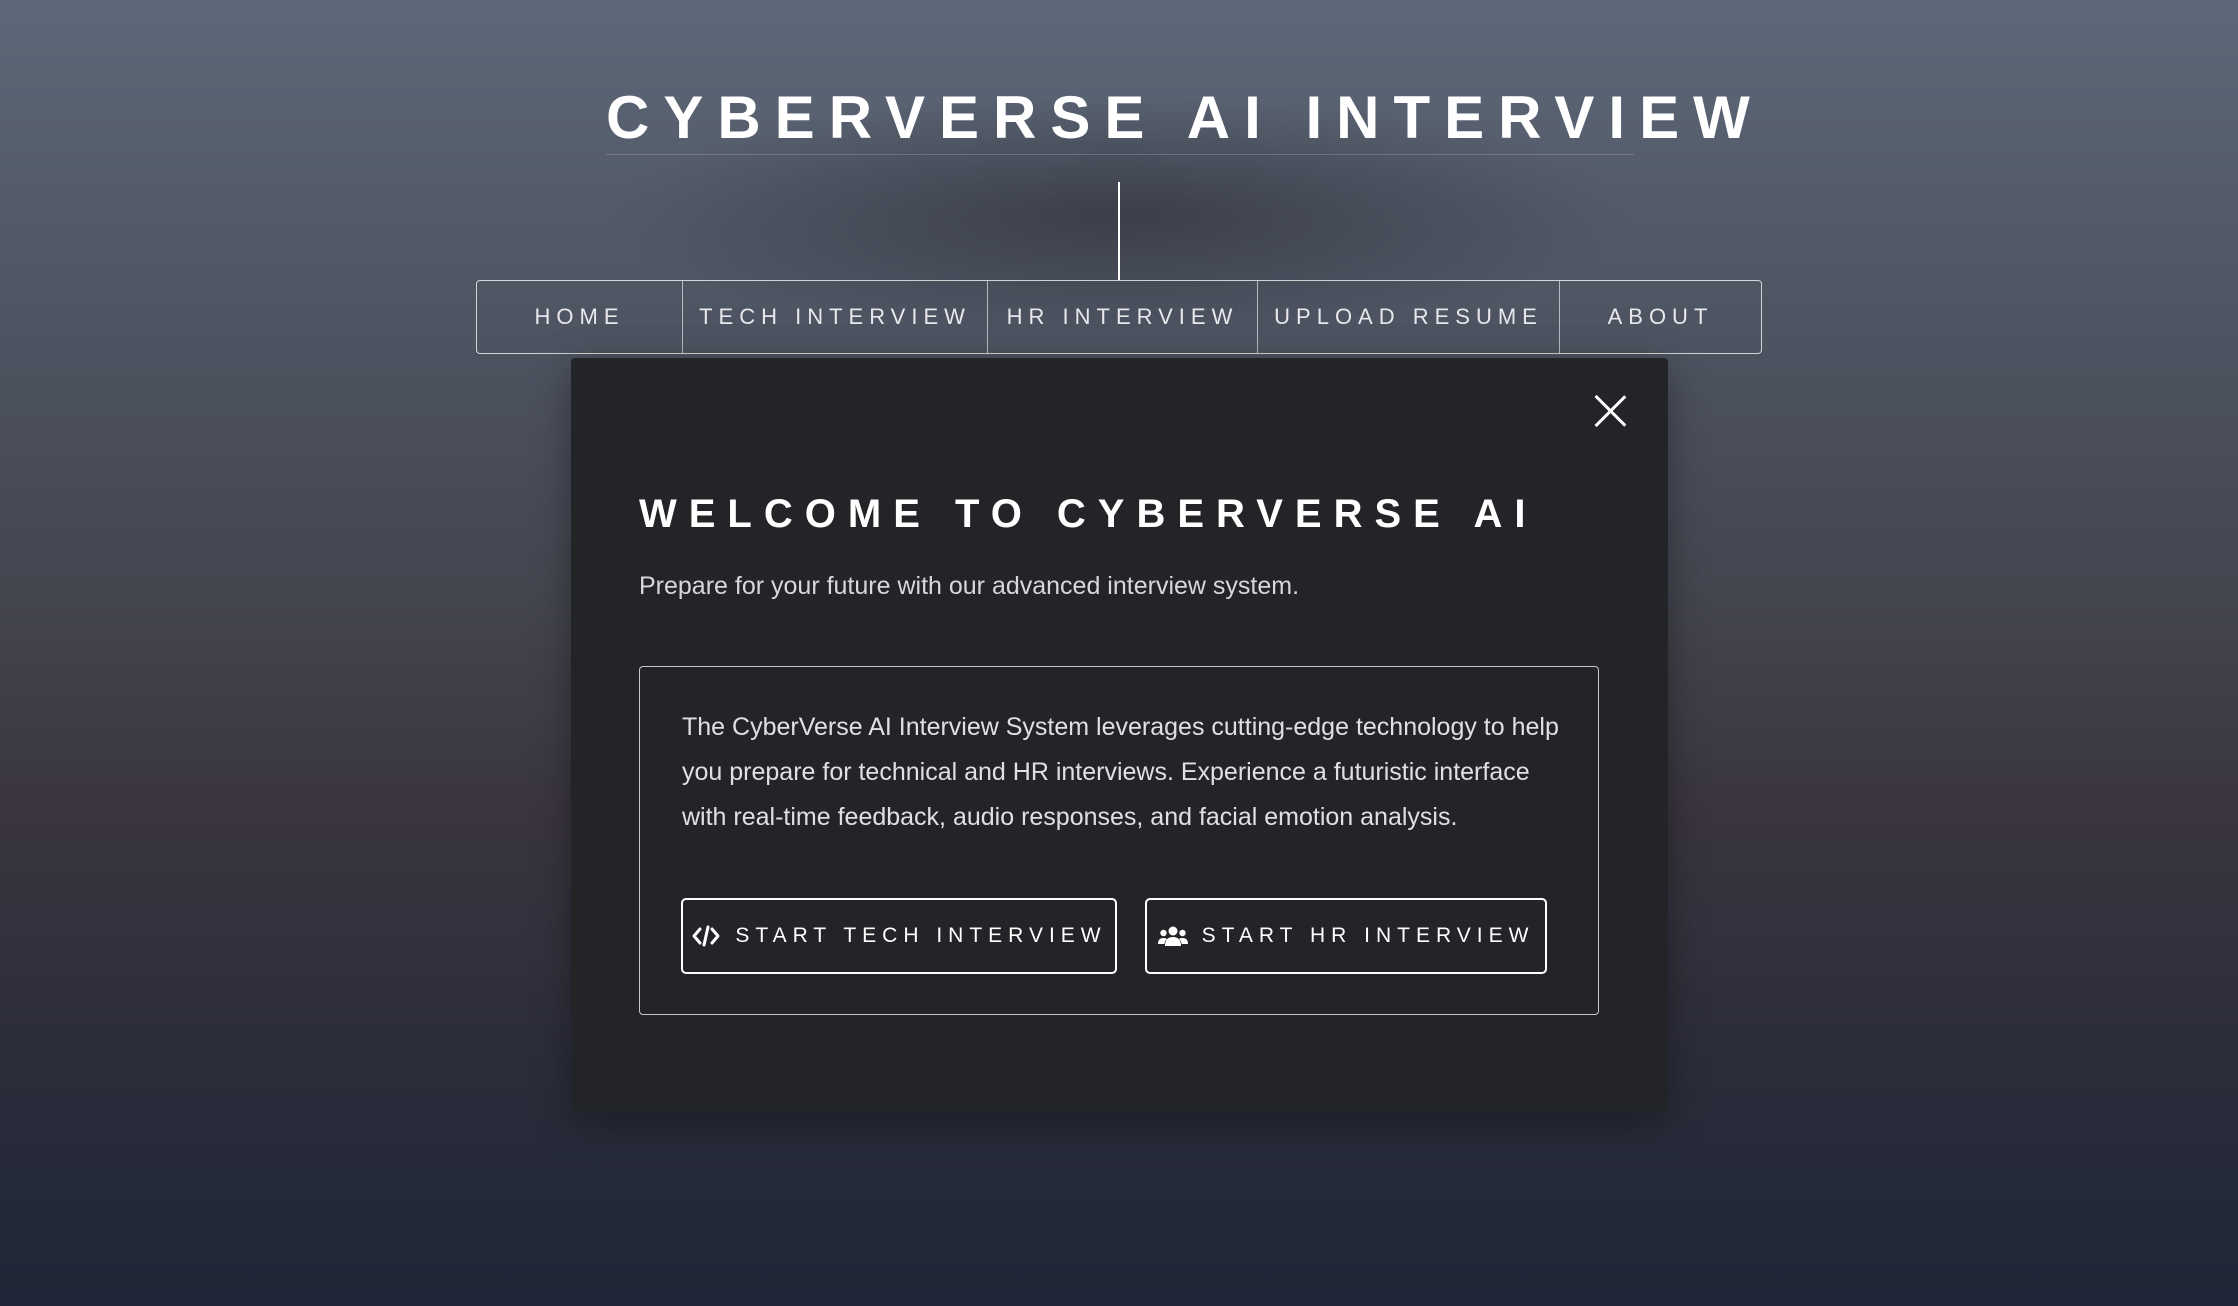  I want to click on start-hr-interview-label: START HR INTERVIEW, so click(1368, 935).